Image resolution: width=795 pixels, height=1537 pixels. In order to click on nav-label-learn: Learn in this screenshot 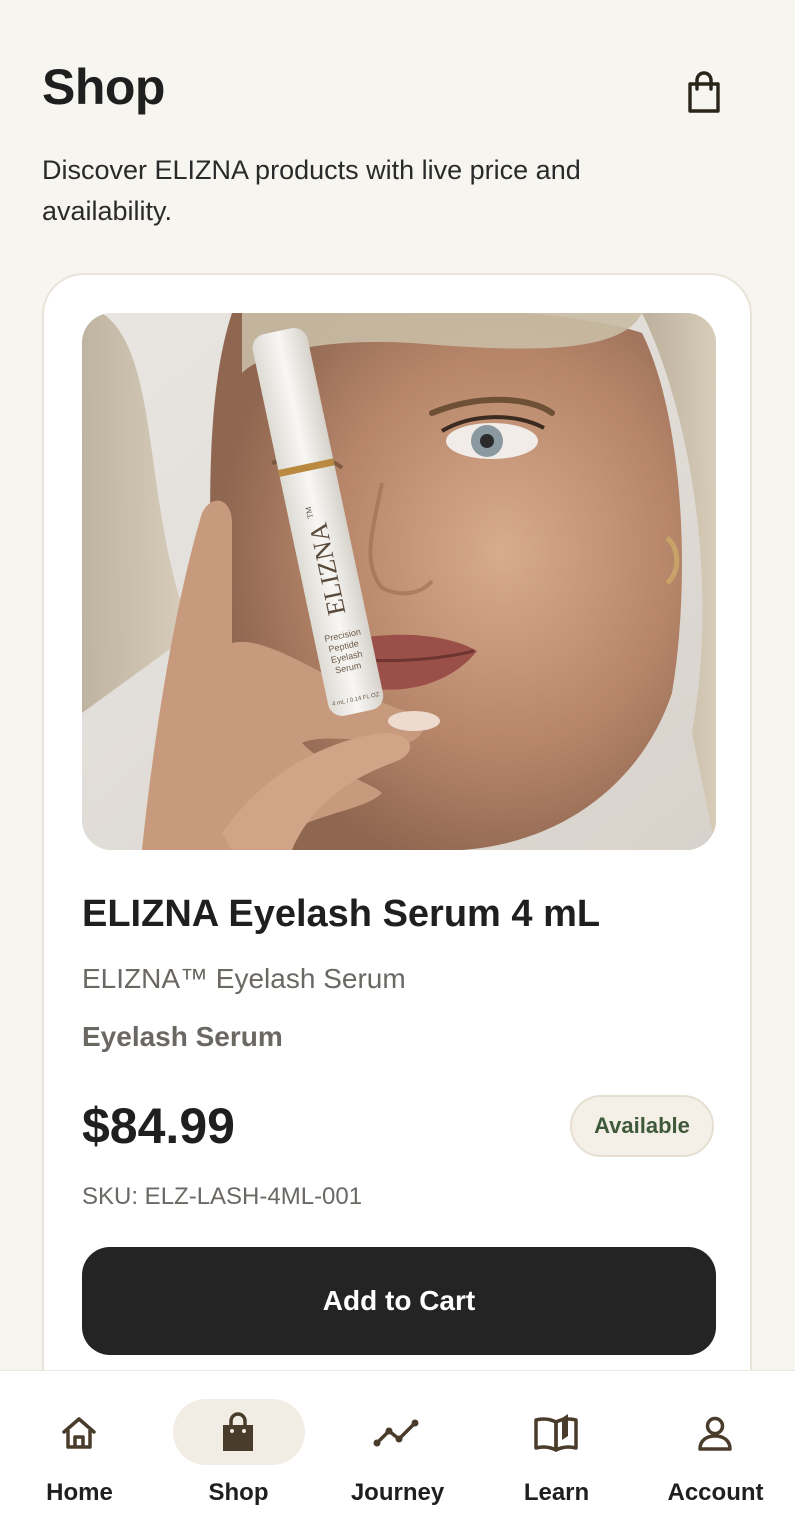, I will do `click(556, 1492)`.